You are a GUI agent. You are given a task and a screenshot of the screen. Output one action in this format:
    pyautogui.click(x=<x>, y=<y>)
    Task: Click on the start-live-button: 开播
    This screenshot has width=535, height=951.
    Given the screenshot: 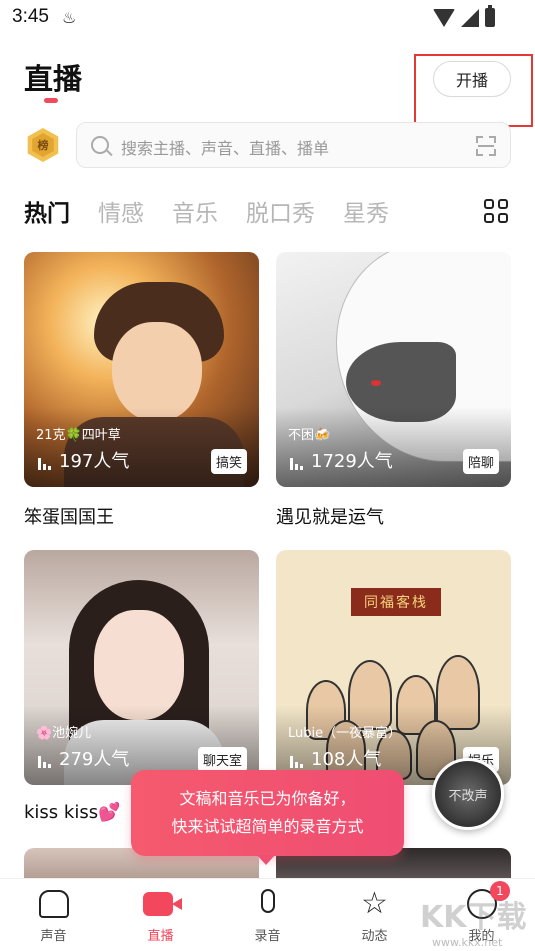 What is the action you would take?
    pyautogui.click(x=472, y=79)
    